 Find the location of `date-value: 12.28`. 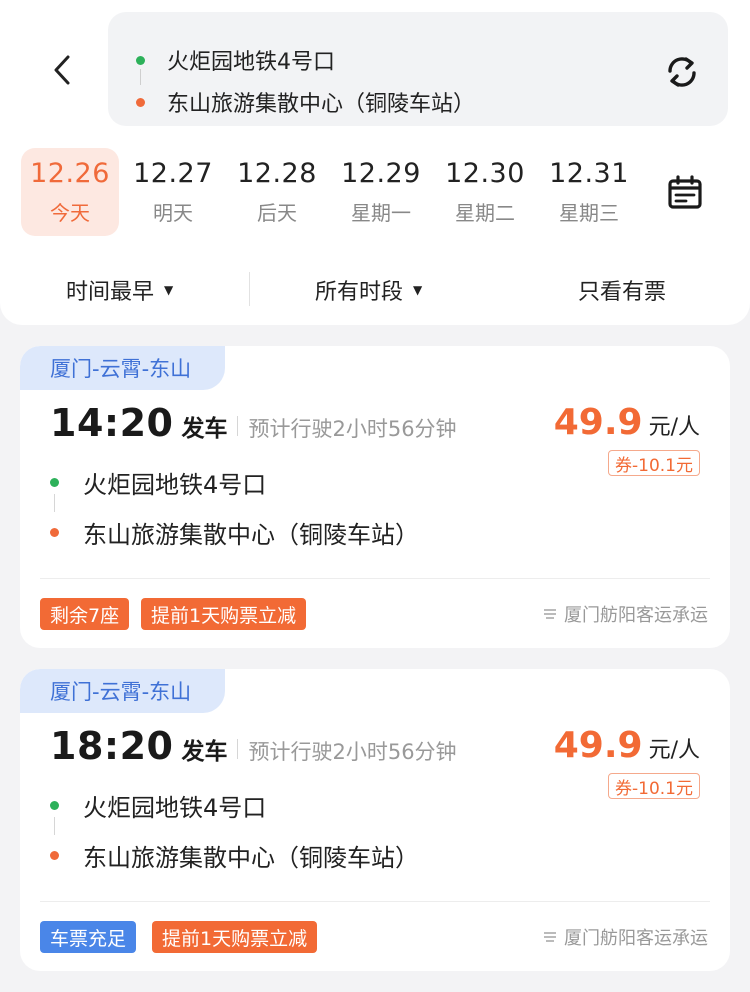

date-value: 12.28 is located at coordinates (277, 173).